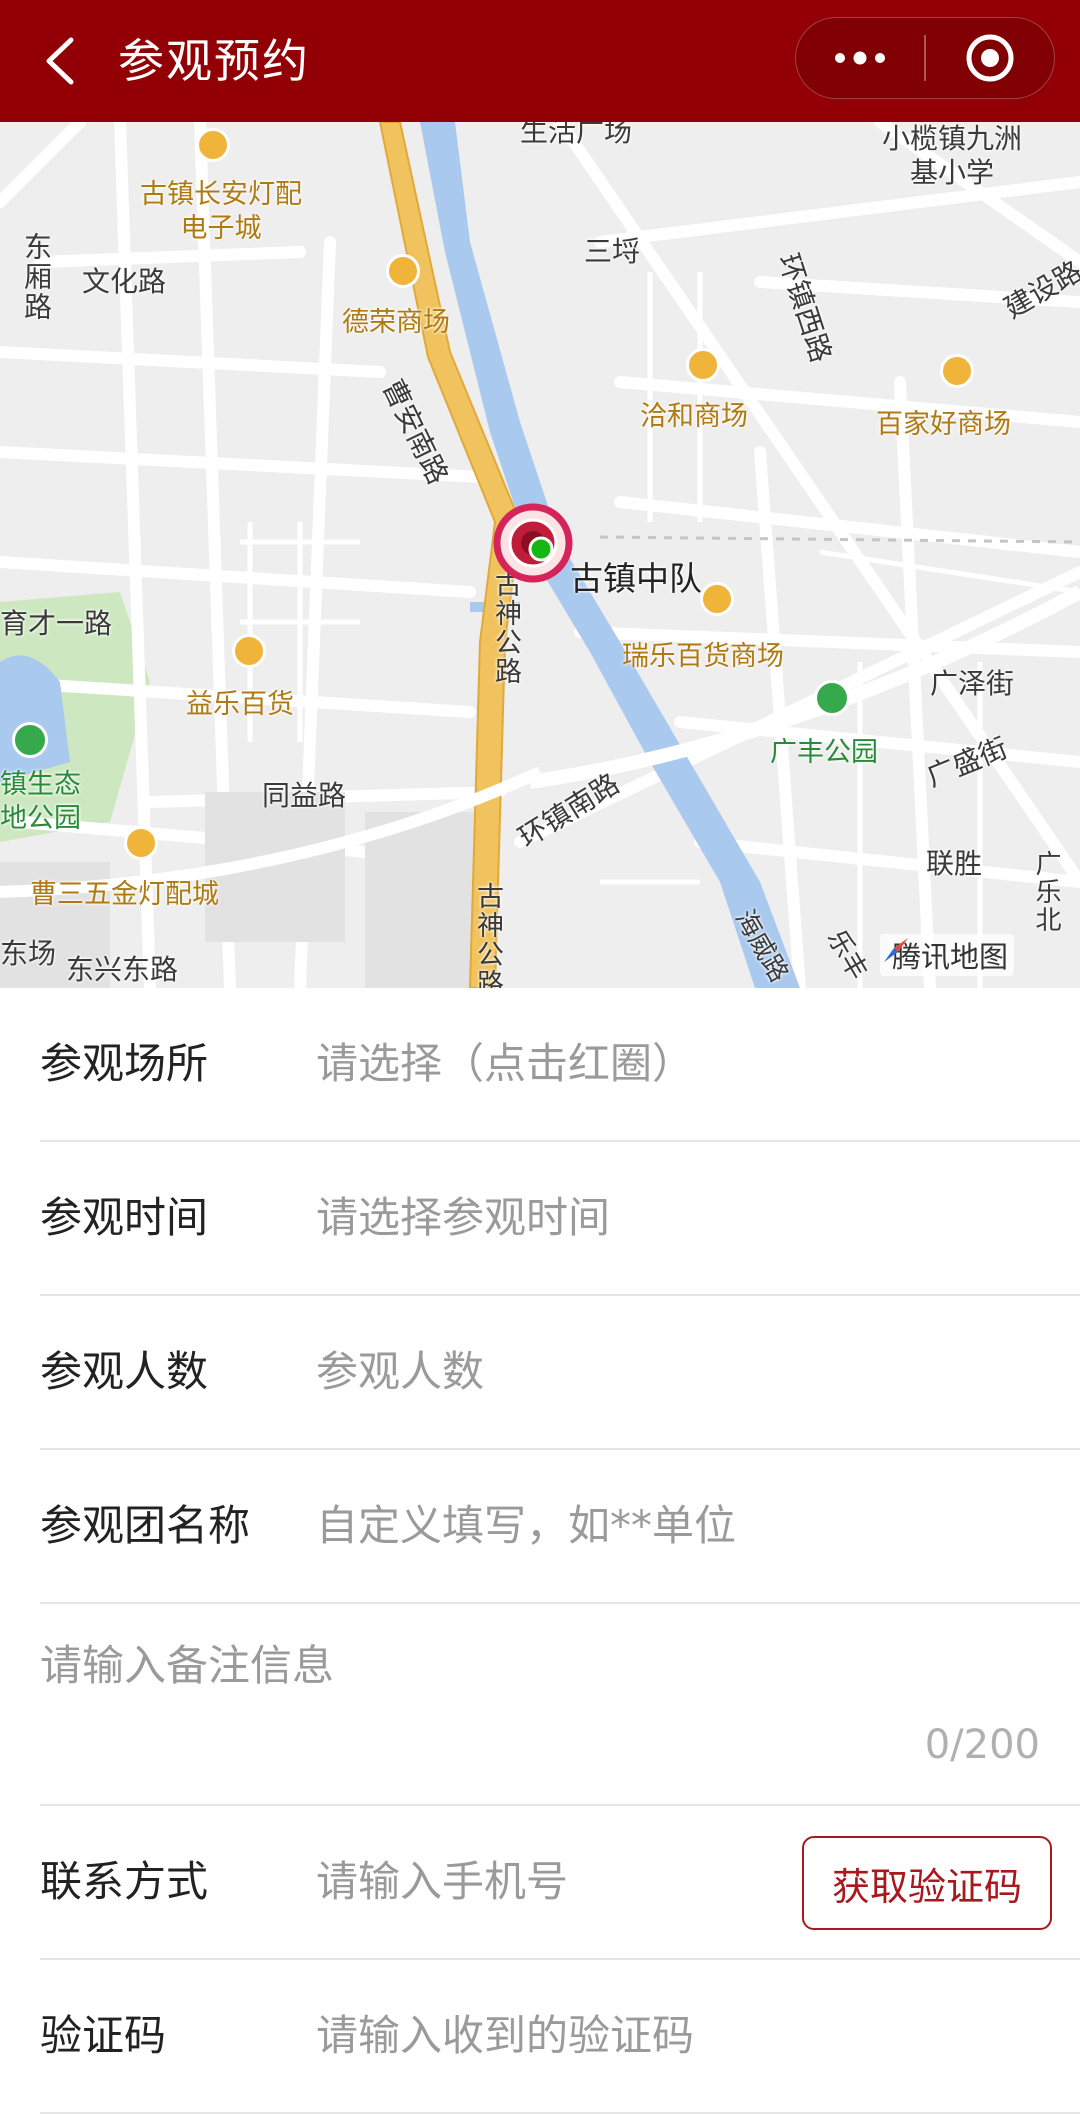  What do you see at coordinates (982, 1745) in the screenshot?
I see `remark-counter: 0/200` at bounding box center [982, 1745].